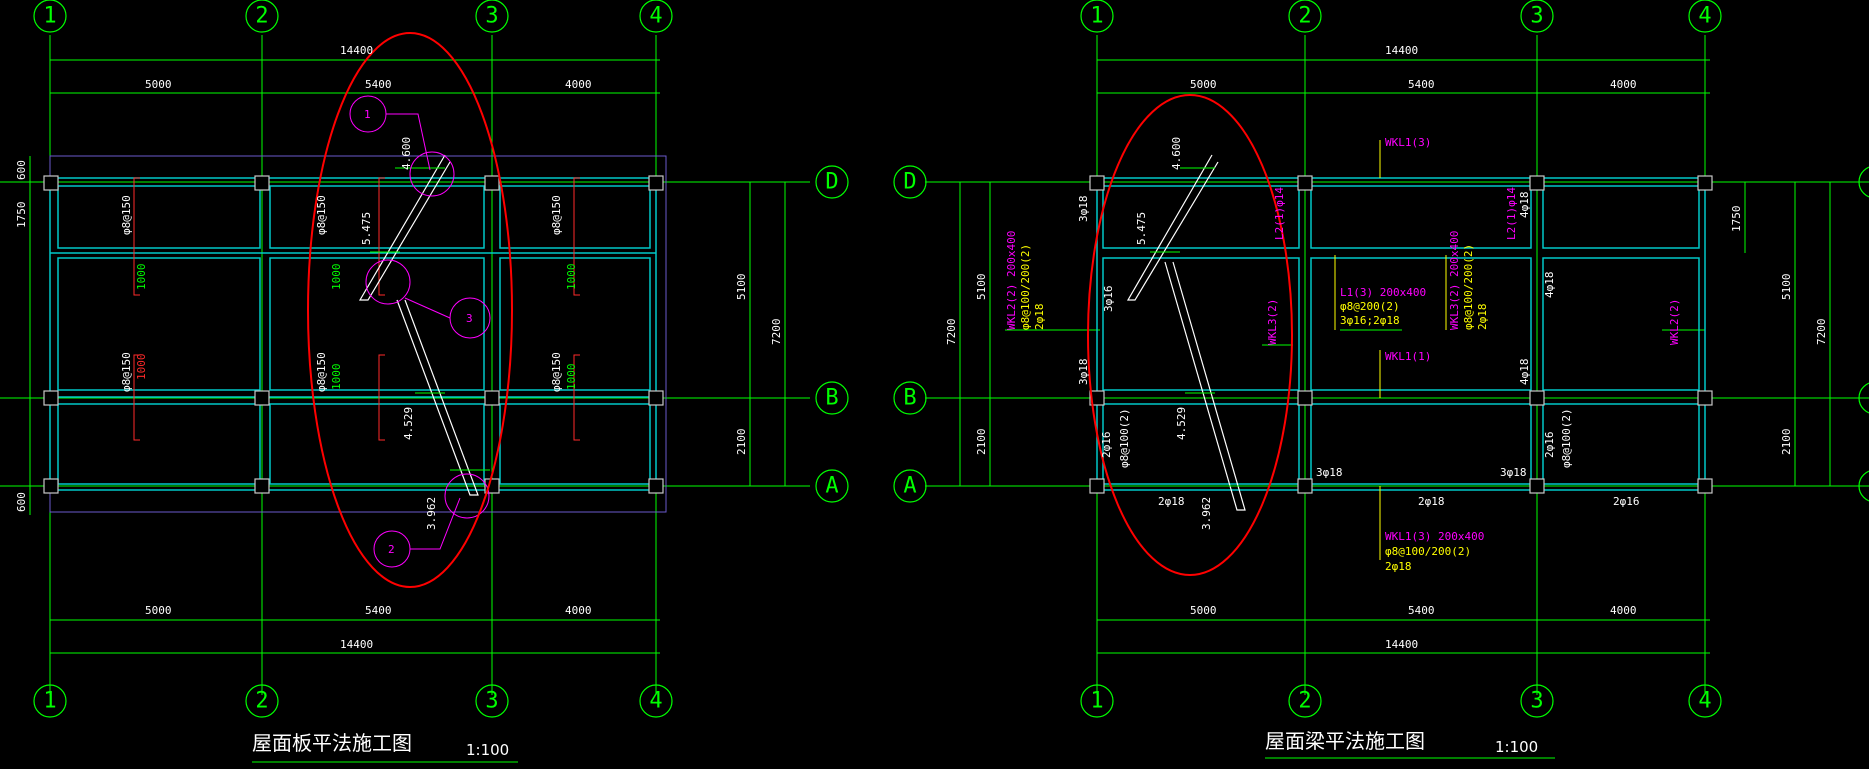  What do you see at coordinates (391, 549) in the screenshot?
I see `callout-2: 2` at bounding box center [391, 549].